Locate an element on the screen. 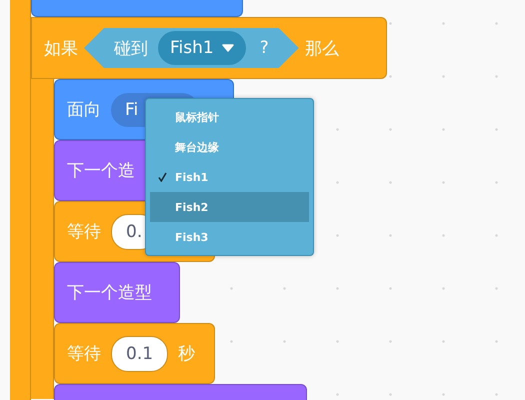 The height and width of the screenshot is (400, 525). block-label: 那么 is located at coordinates (321, 49).